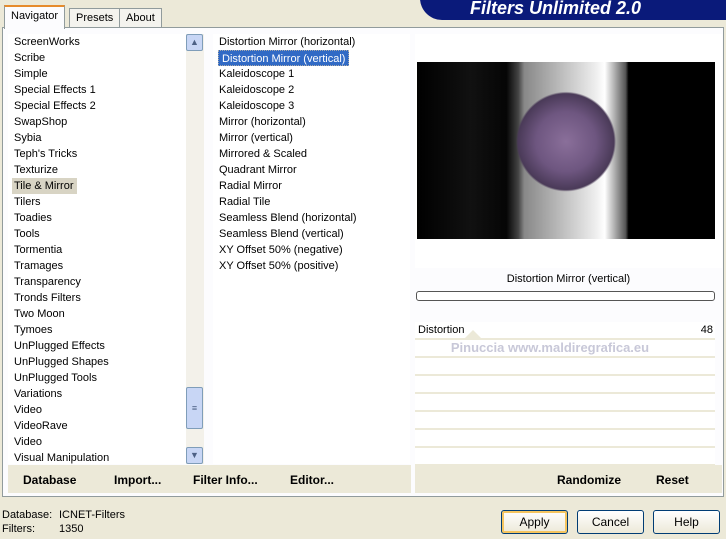 The width and height of the screenshot is (726, 539). Describe the element at coordinates (97, 426) in the screenshot. I see `category-item: VideoRave` at that location.